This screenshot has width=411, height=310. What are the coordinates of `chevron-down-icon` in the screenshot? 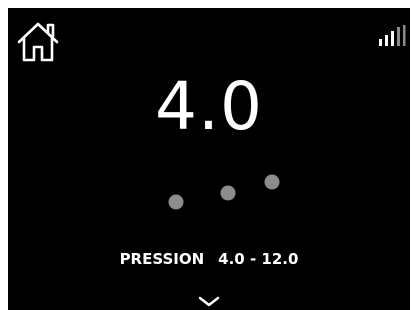 It's located at (209, 301).